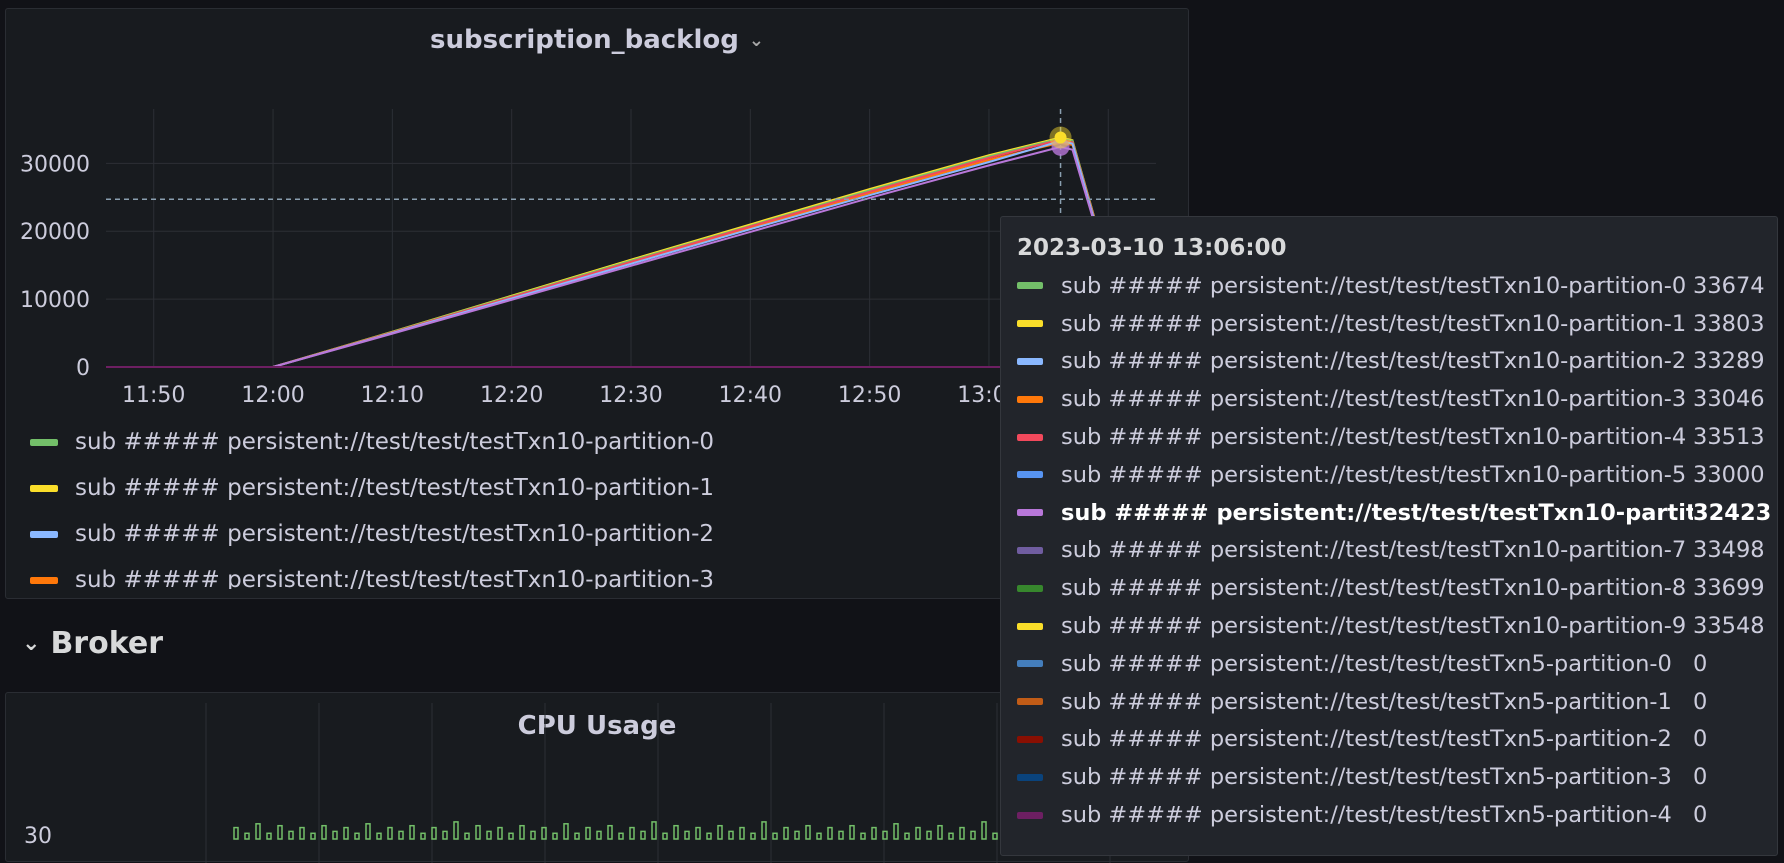 The height and width of the screenshot is (863, 1784). What do you see at coordinates (750, 395) in the screenshot?
I see `x-tick-label: 12:40` at bounding box center [750, 395].